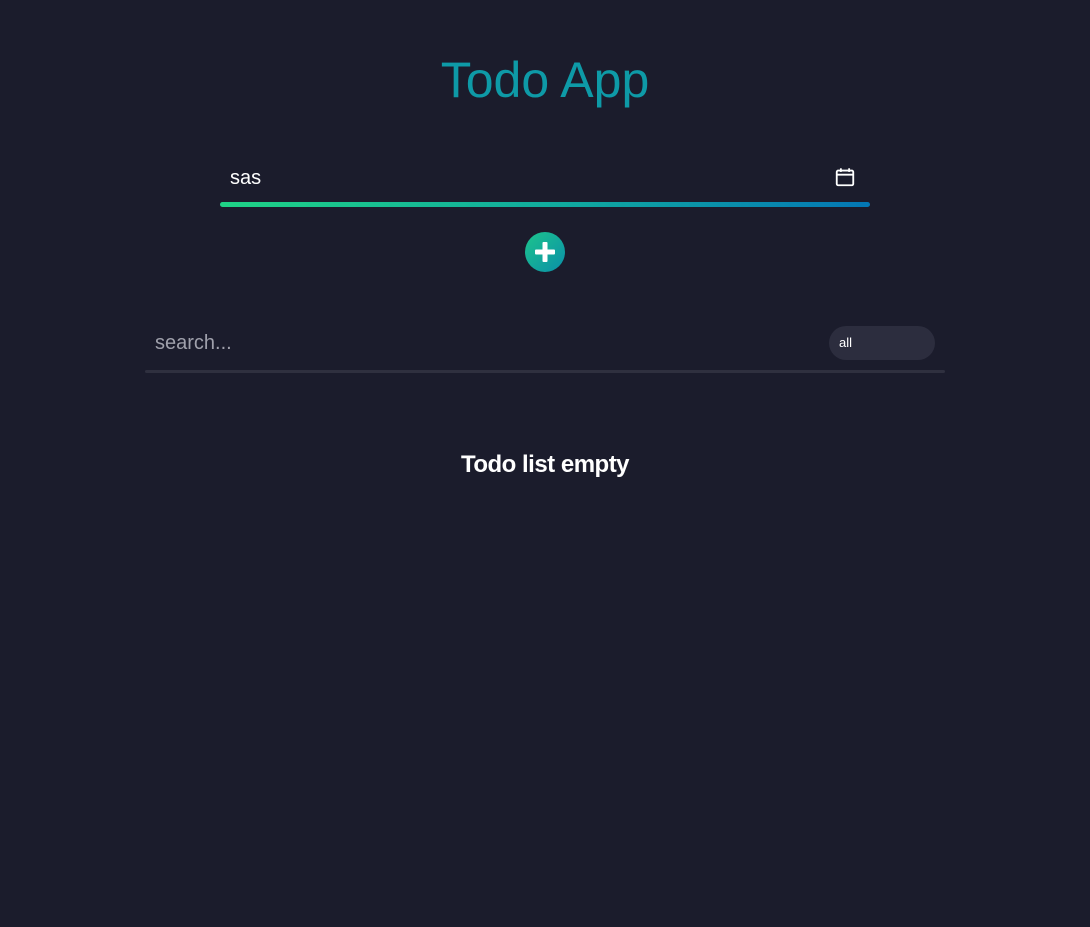 This screenshot has width=1090, height=927. I want to click on filter-underline, so click(545, 371).